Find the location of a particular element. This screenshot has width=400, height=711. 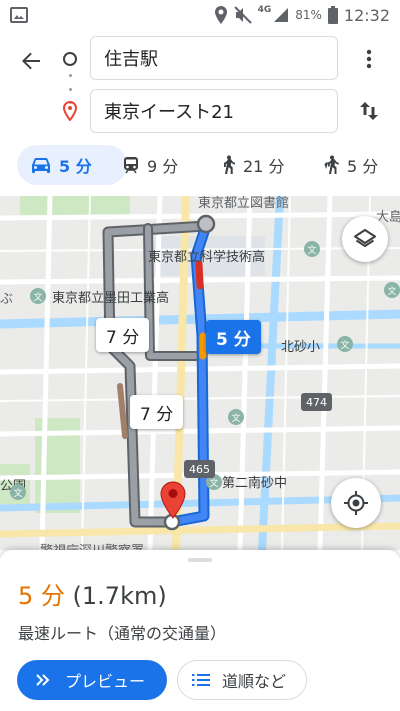

route-duration: 5 分 (1.7km) is located at coordinates (92, 593).